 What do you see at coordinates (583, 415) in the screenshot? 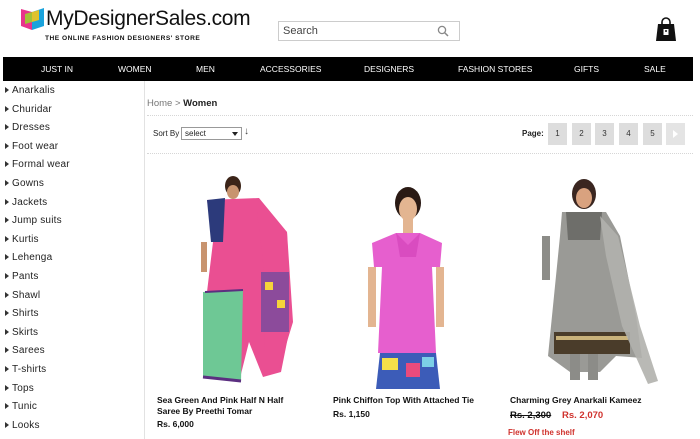
I see `product-sale-price-3: Rs. 2,070` at bounding box center [583, 415].